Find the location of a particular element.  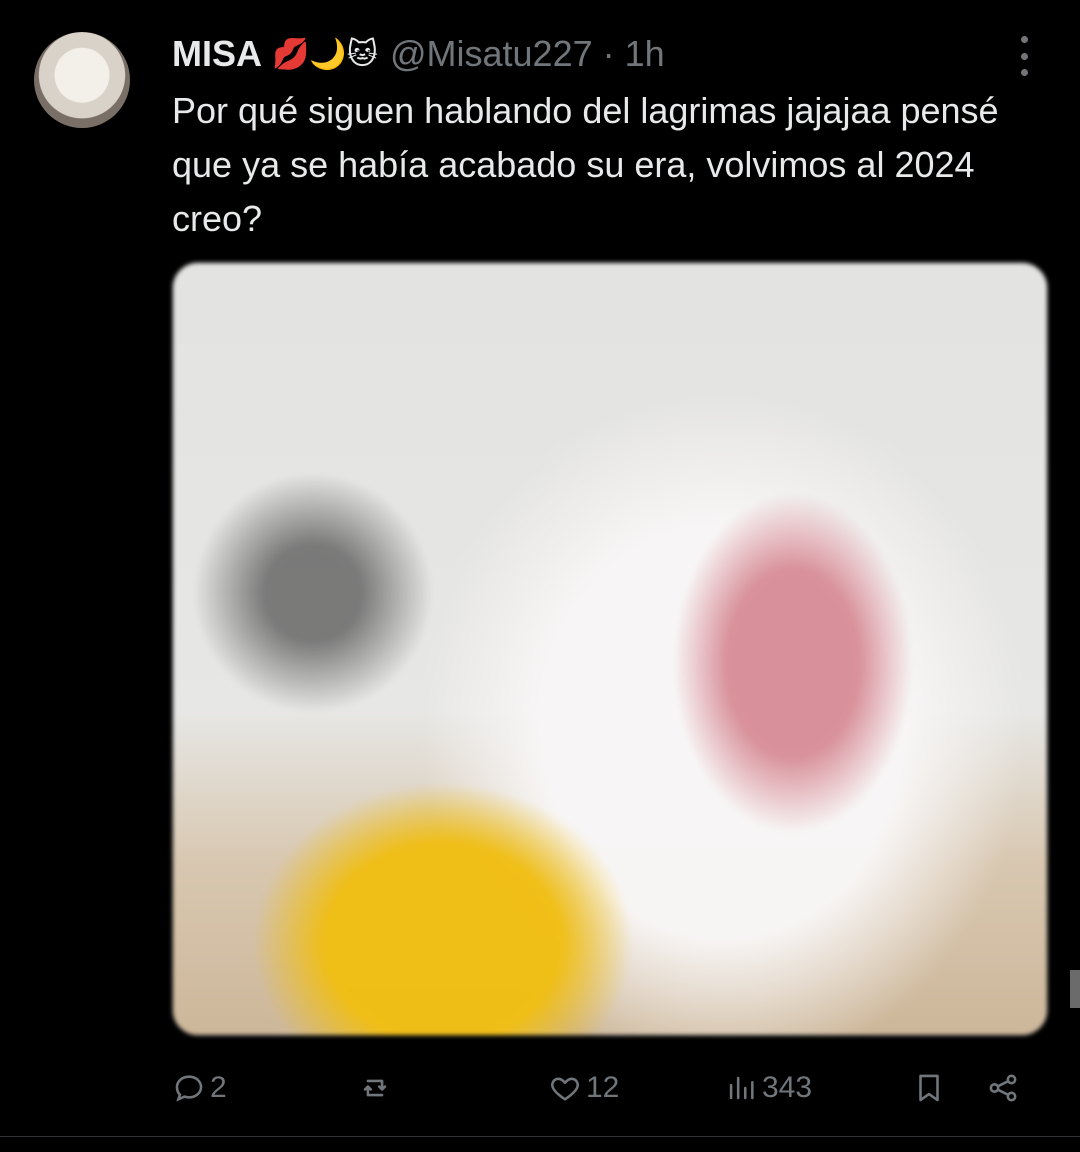

divider is located at coordinates (540, 1136).